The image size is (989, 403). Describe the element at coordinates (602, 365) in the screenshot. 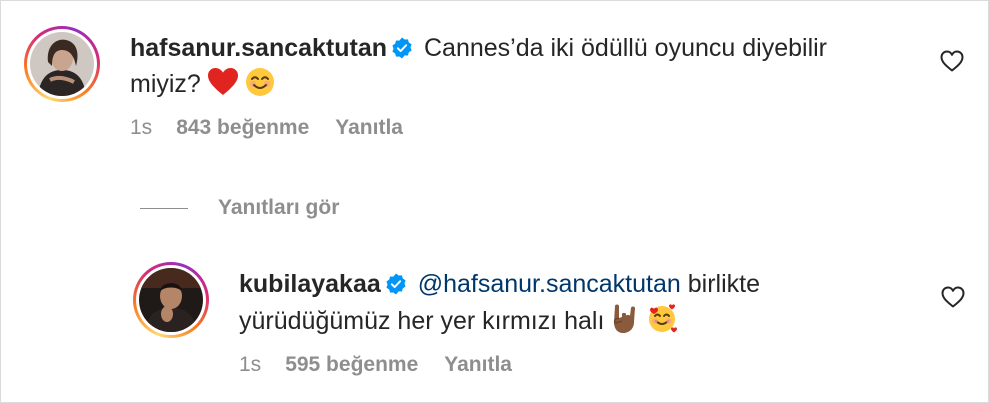

I see `comment-meta: 1s 595 beğenme Yanıtla` at that location.